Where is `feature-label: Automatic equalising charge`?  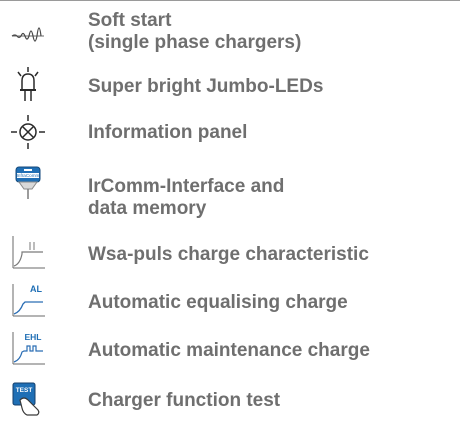 feature-label: Automatic equalising charge is located at coordinates (218, 303).